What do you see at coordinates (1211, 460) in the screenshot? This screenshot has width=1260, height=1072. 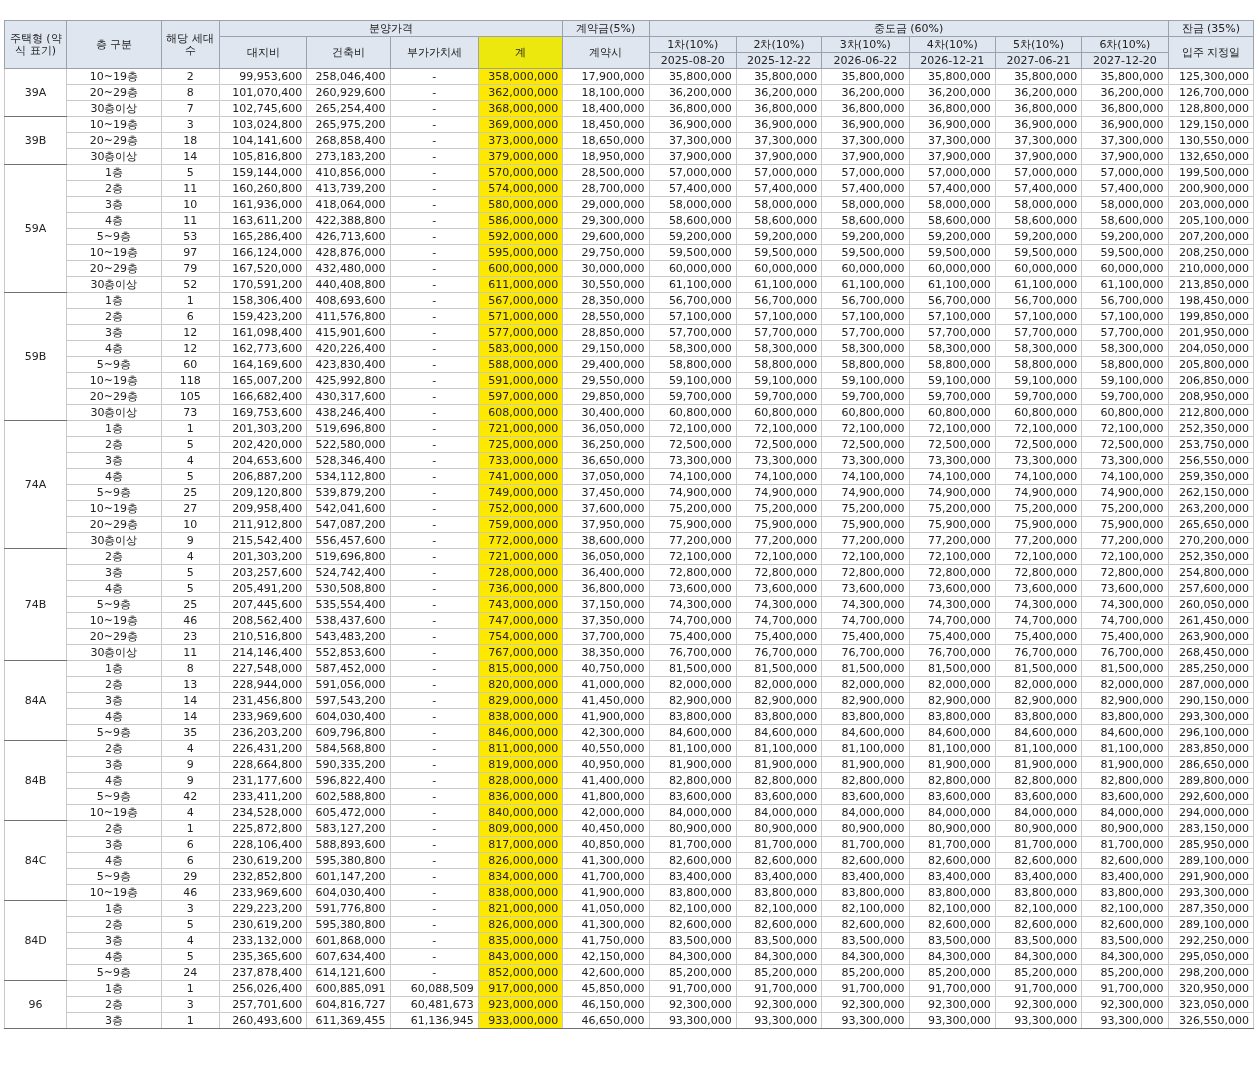 I see `table-cell: 256,550,000` at bounding box center [1211, 460].